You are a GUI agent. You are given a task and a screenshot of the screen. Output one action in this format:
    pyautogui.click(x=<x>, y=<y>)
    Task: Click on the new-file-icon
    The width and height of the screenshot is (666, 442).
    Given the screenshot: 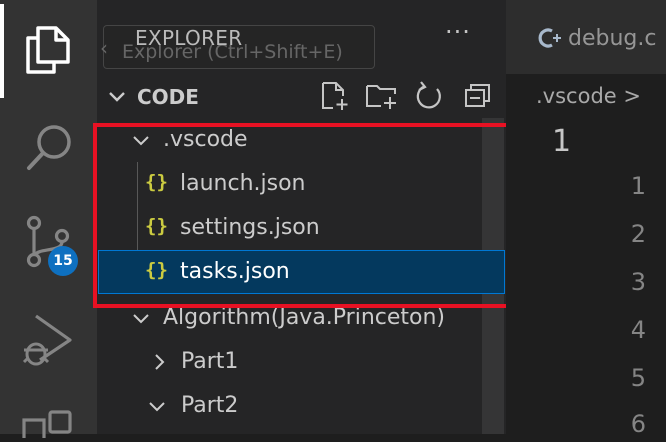 What is the action you would take?
    pyautogui.click(x=335, y=98)
    